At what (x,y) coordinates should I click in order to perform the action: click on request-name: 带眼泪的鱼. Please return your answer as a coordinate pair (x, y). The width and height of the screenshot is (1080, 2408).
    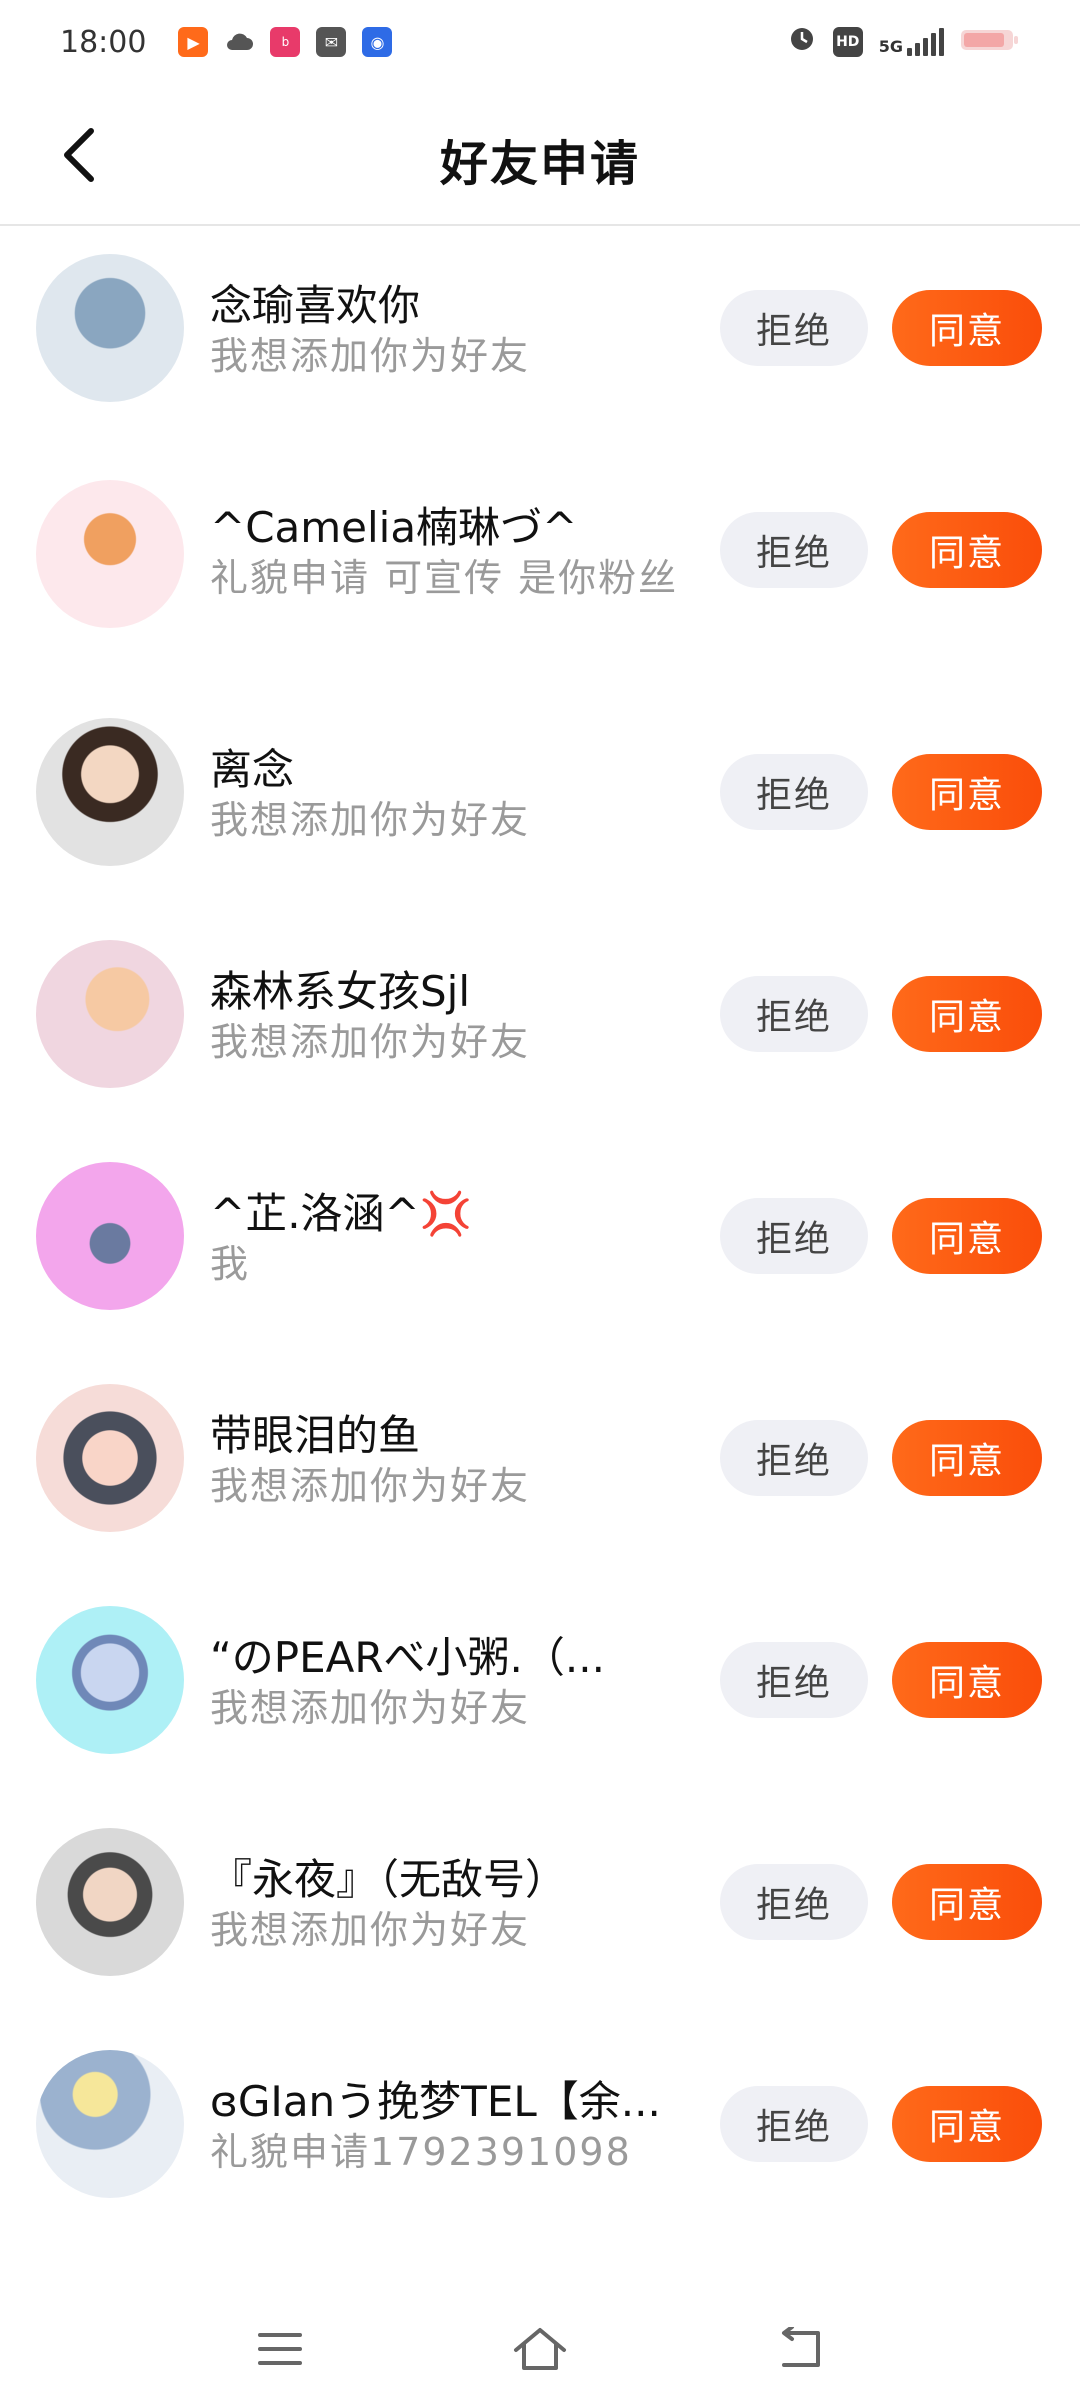
    Looking at the image, I should click on (315, 1435).